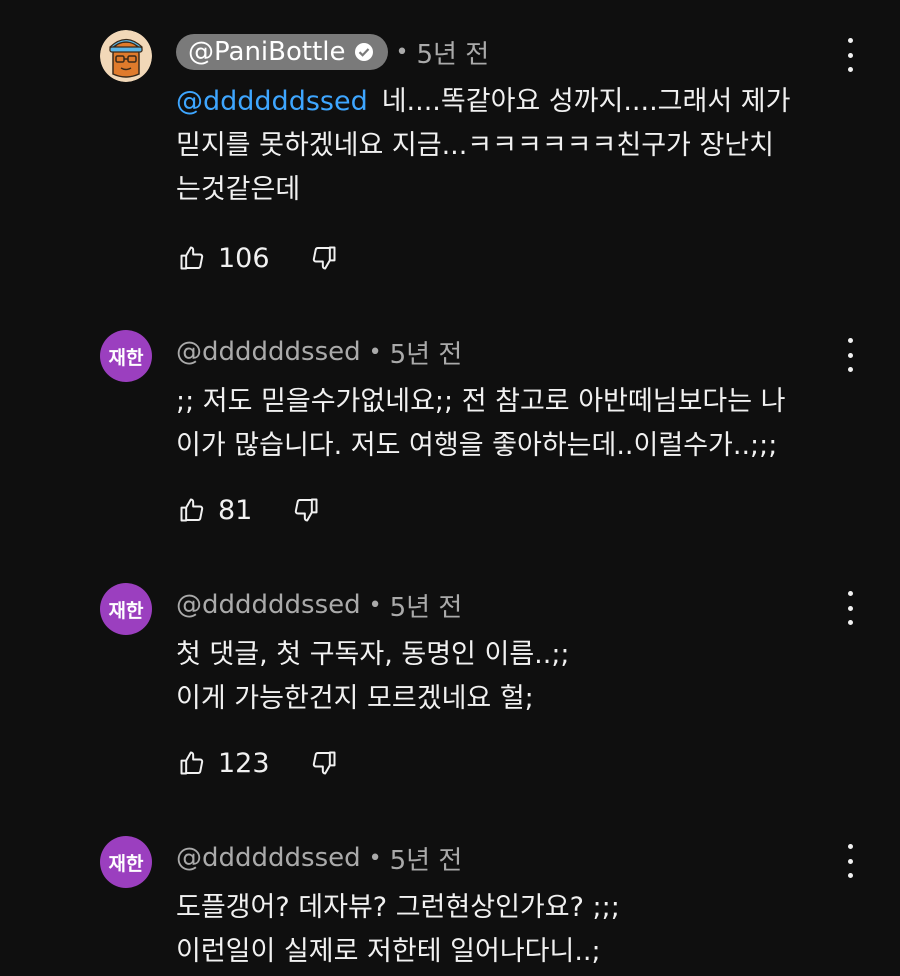  Describe the element at coordinates (235, 510) in the screenshot. I see `like-count: 81` at that location.